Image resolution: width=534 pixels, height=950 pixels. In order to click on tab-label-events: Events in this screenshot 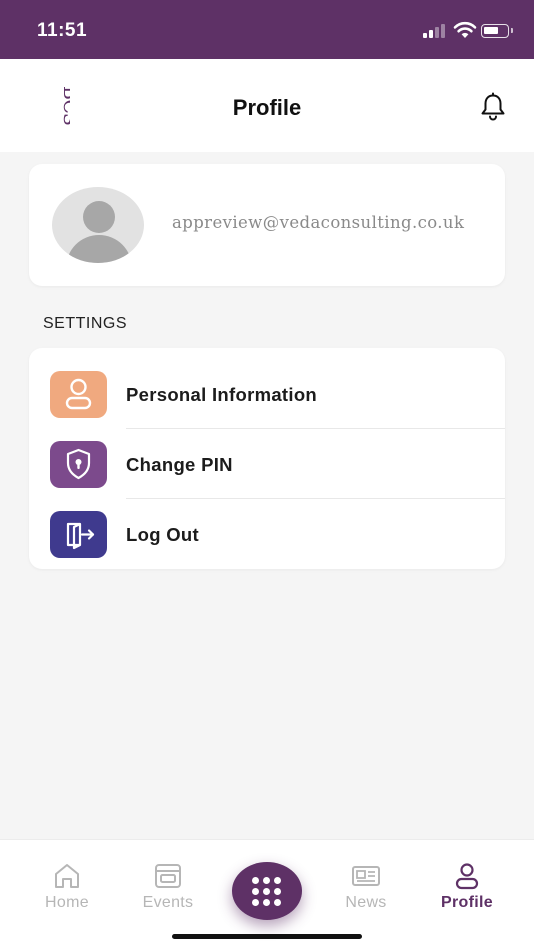, I will do `click(168, 902)`.